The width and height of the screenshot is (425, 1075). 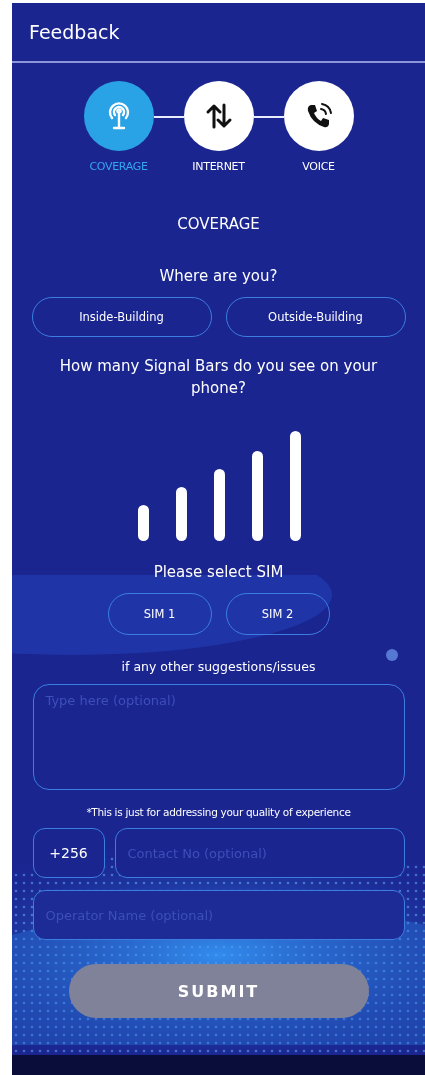 What do you see at coordinates (218, 276) in the screenshot?
I see `question-text: Where are you?` at bounding box center [218, 276].